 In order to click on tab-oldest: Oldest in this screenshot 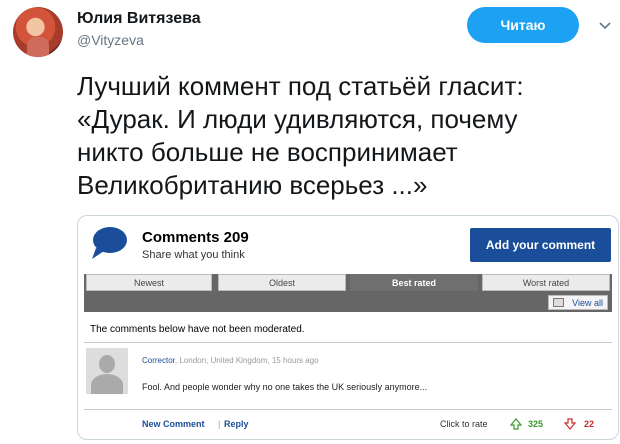, I will do `click(282, 282)`.